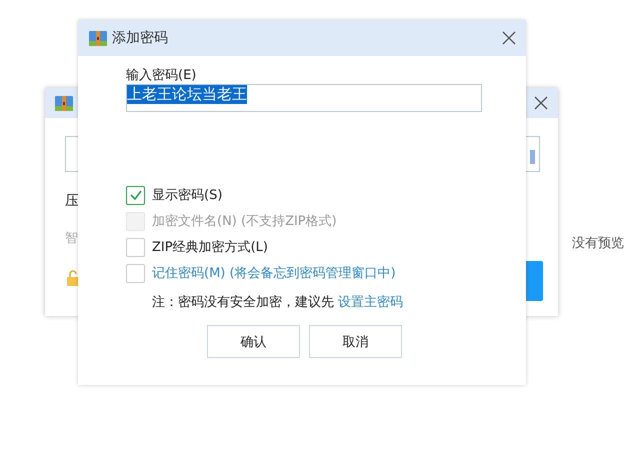 This screenshot has height=452, width=630. Describe the element at coordinates (187, 195) in the screenshot. I see `option-label: 显示密码(S)` at that location.